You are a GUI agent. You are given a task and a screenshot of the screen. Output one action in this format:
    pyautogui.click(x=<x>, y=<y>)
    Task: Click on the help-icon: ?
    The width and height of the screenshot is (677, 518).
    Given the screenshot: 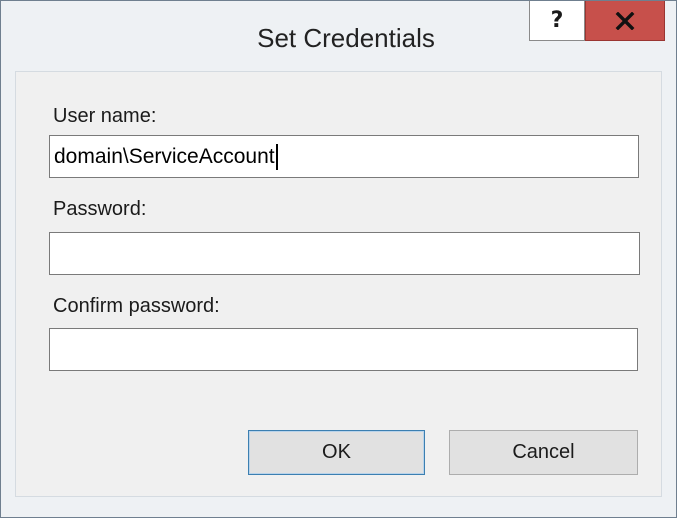 What is the action you would take?
    pyautogui.click(x=557, y=20)
    